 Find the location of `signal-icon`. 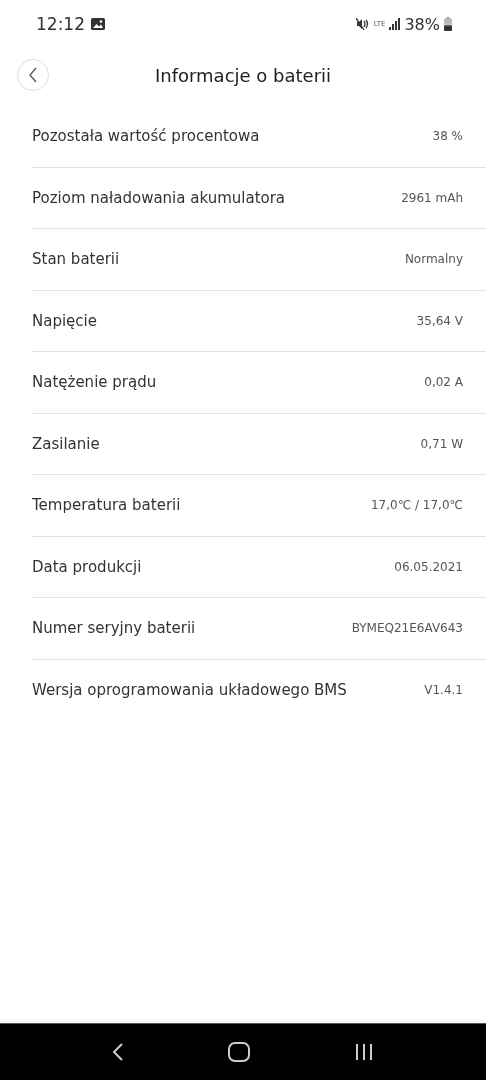

signal-icon is located at coordinates (395, 24).